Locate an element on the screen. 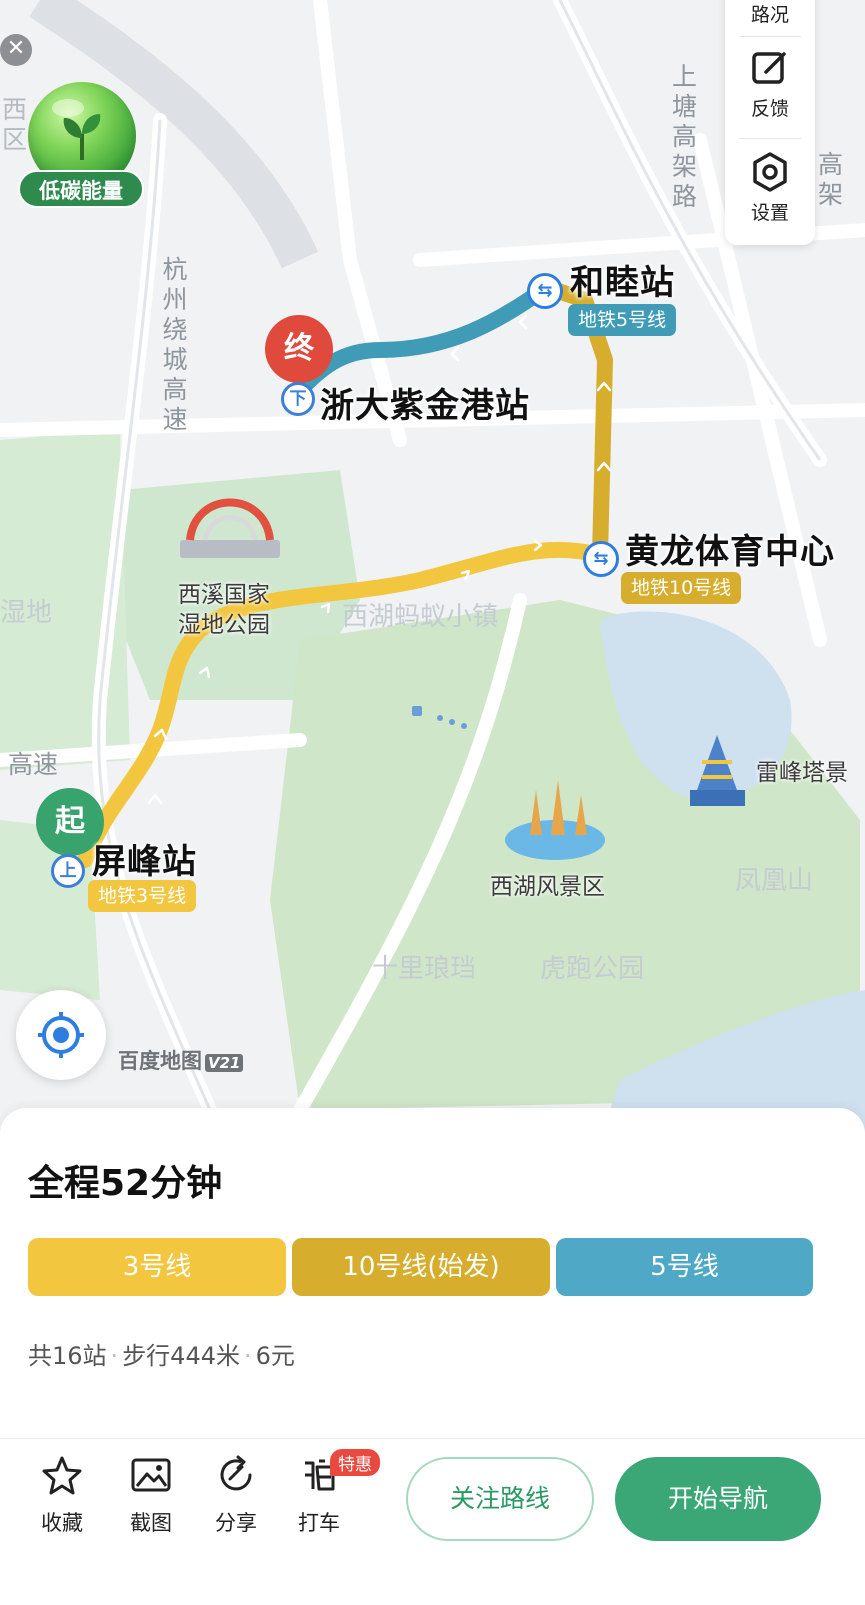 Image resolution: width=865 pixels, height=1605 pixels. map-watermark: 百度地图 V21 is located at coordinates (181, 1060).